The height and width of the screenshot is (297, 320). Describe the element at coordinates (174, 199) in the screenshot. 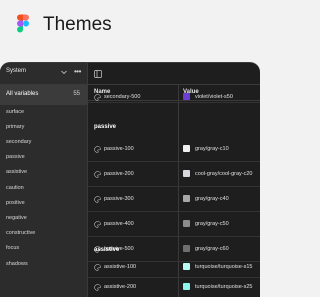

I see `table-row: passive-300 gray/gray-c40` at that location.